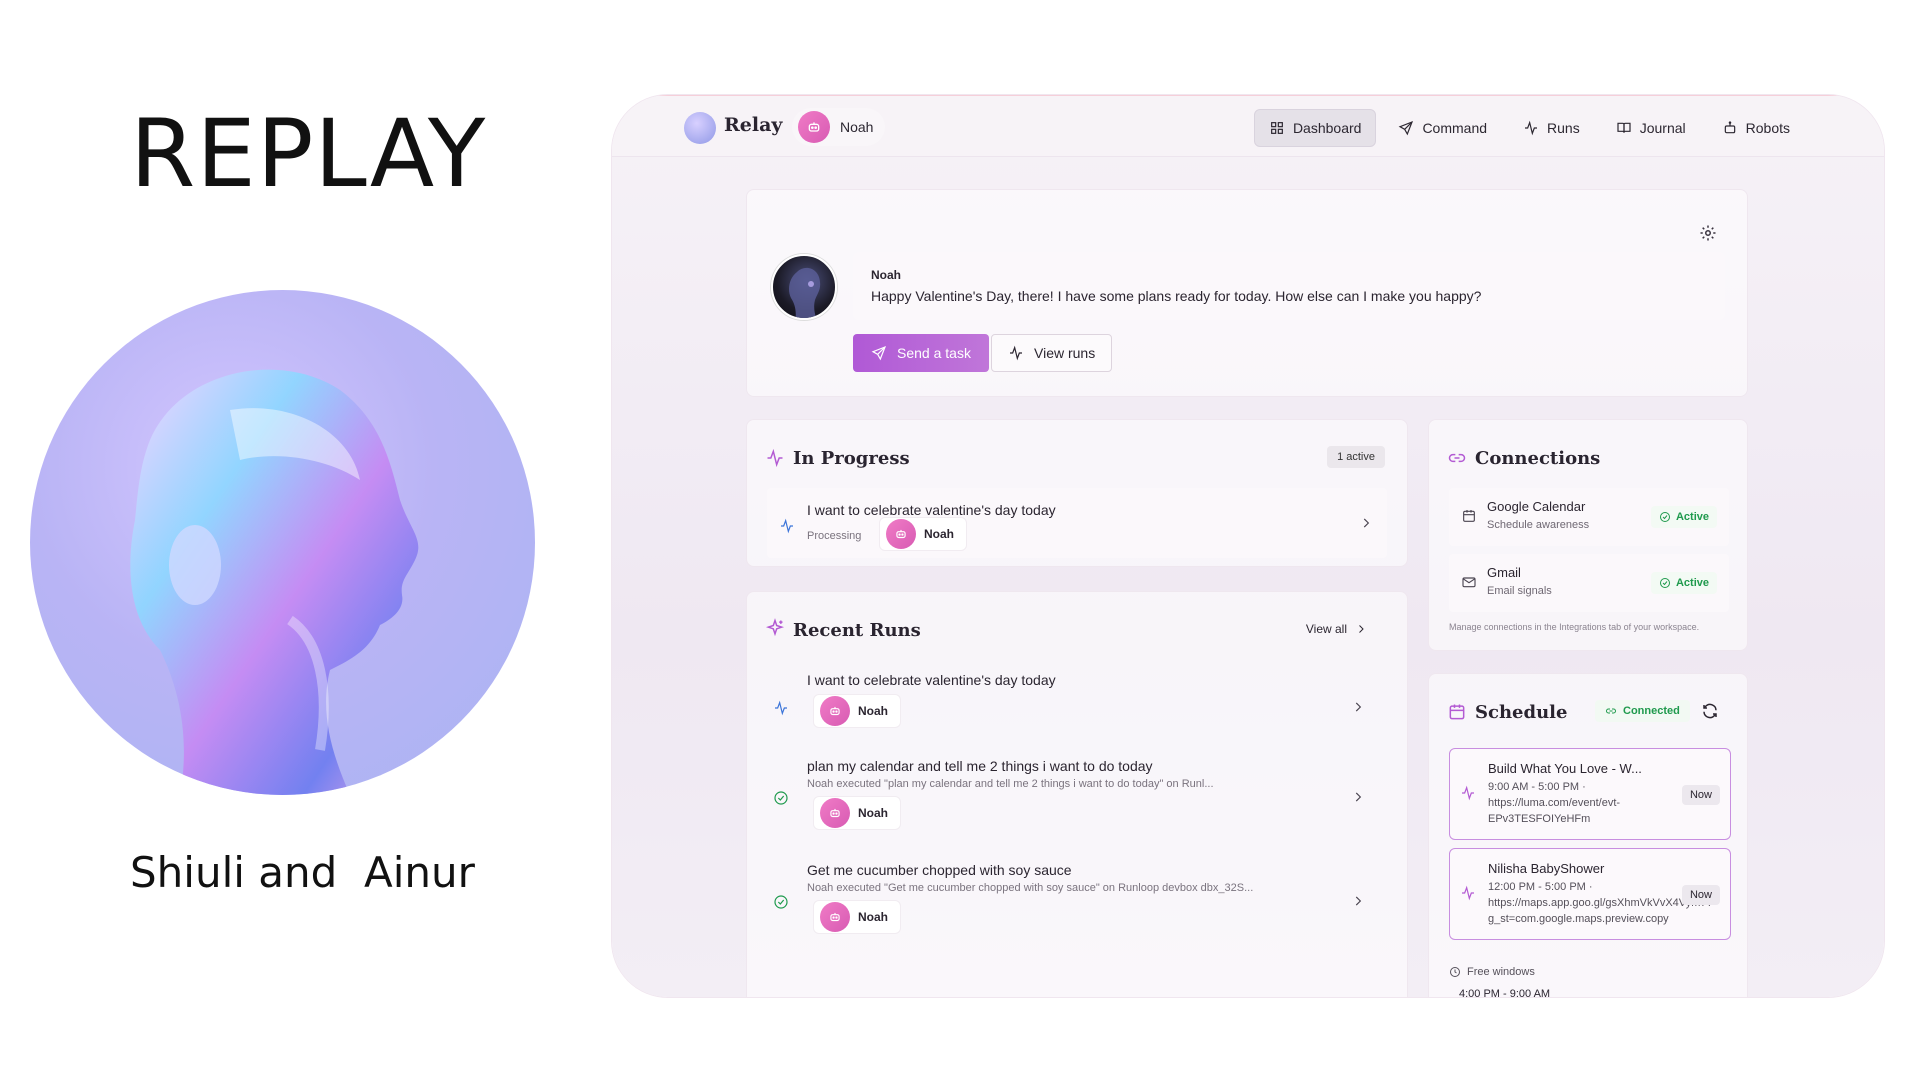 Image resolution: width=1920 pixels, height=1080 pixels. Describe the element at coordinates (1546, 868) in the screenshot. I see `event-title: Nilisha BabyShower` at that location.